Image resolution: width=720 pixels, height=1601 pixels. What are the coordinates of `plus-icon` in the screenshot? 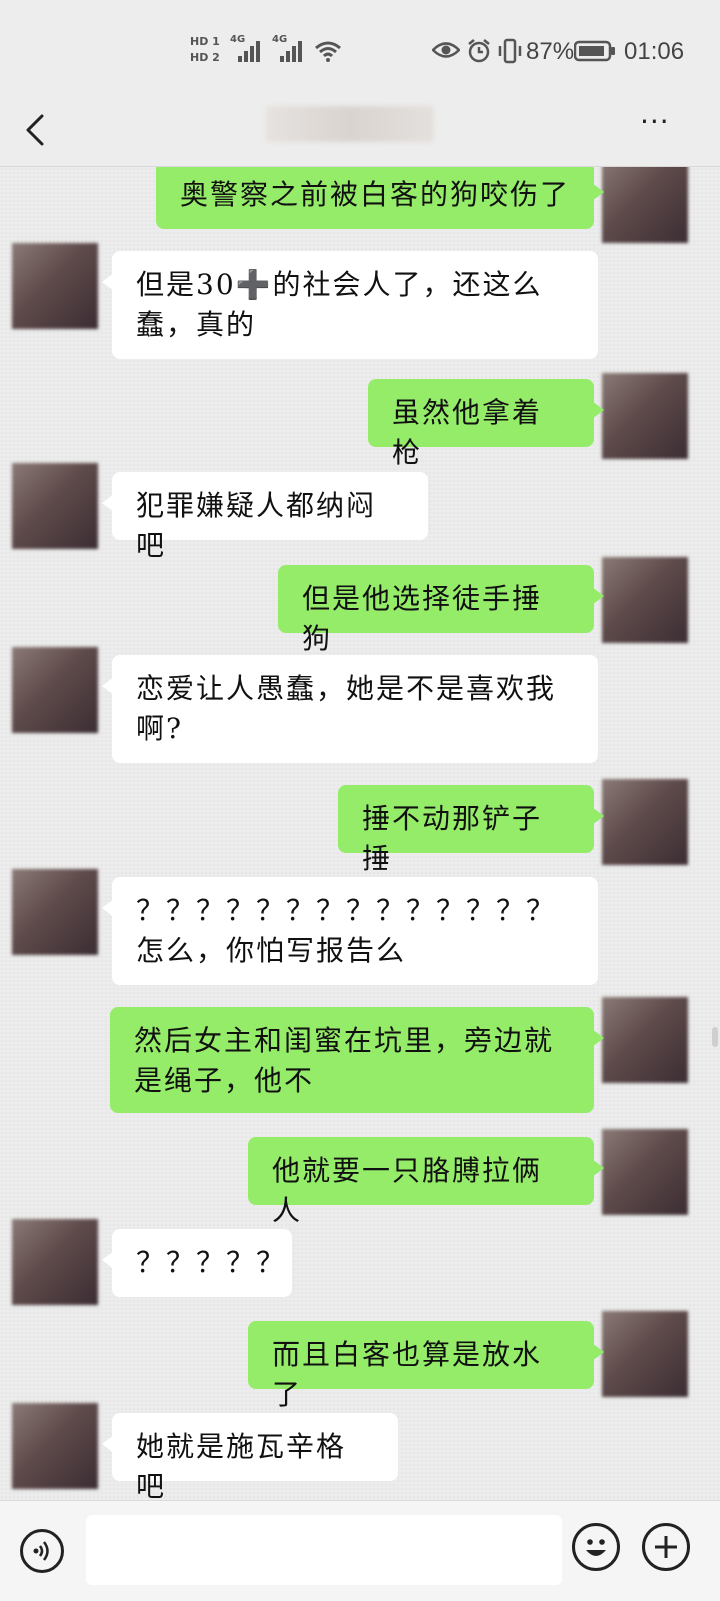 It's located at (666, 1547).